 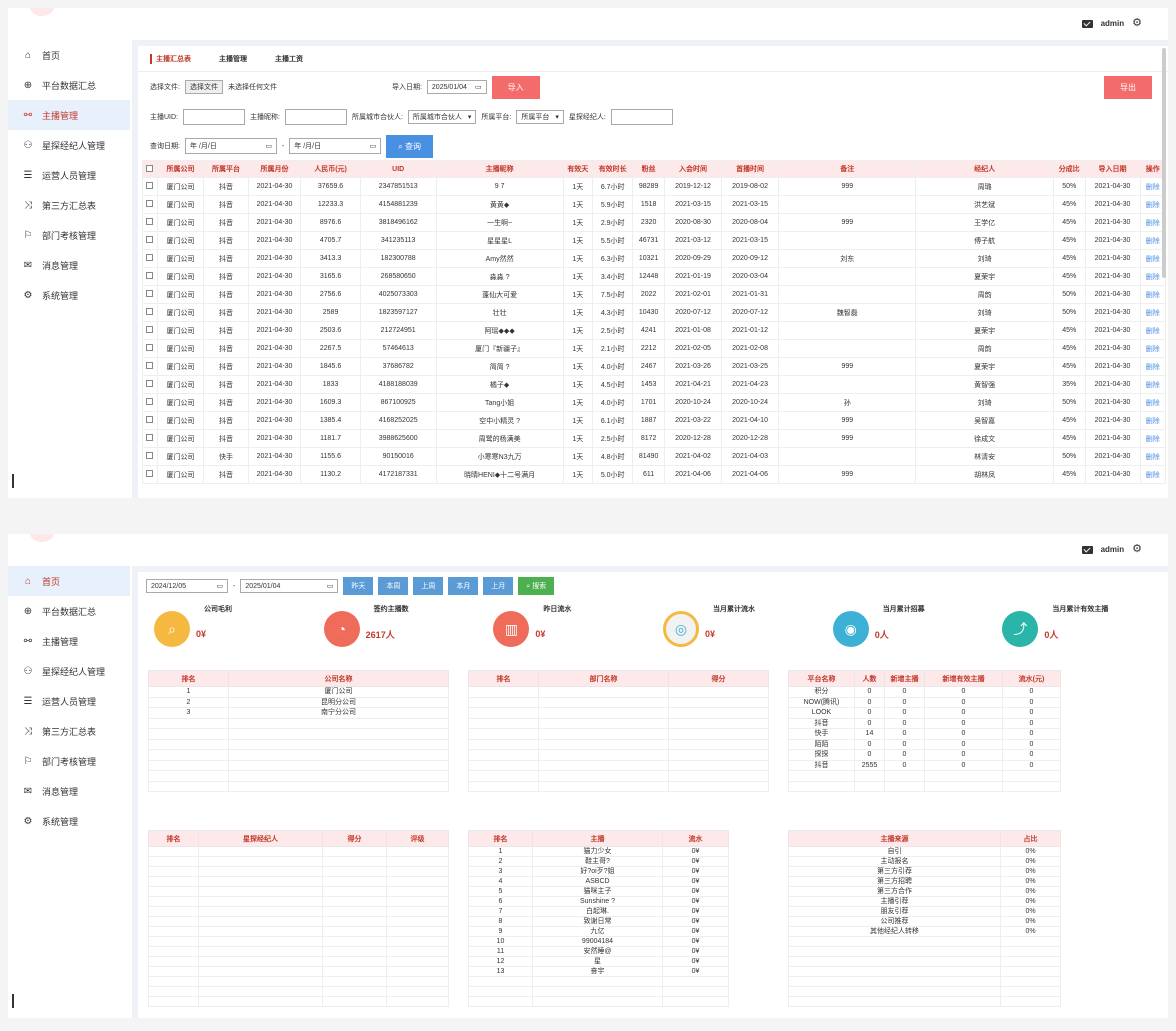 I want to click on table-cell: 867100925, so click(x=398, y=402).